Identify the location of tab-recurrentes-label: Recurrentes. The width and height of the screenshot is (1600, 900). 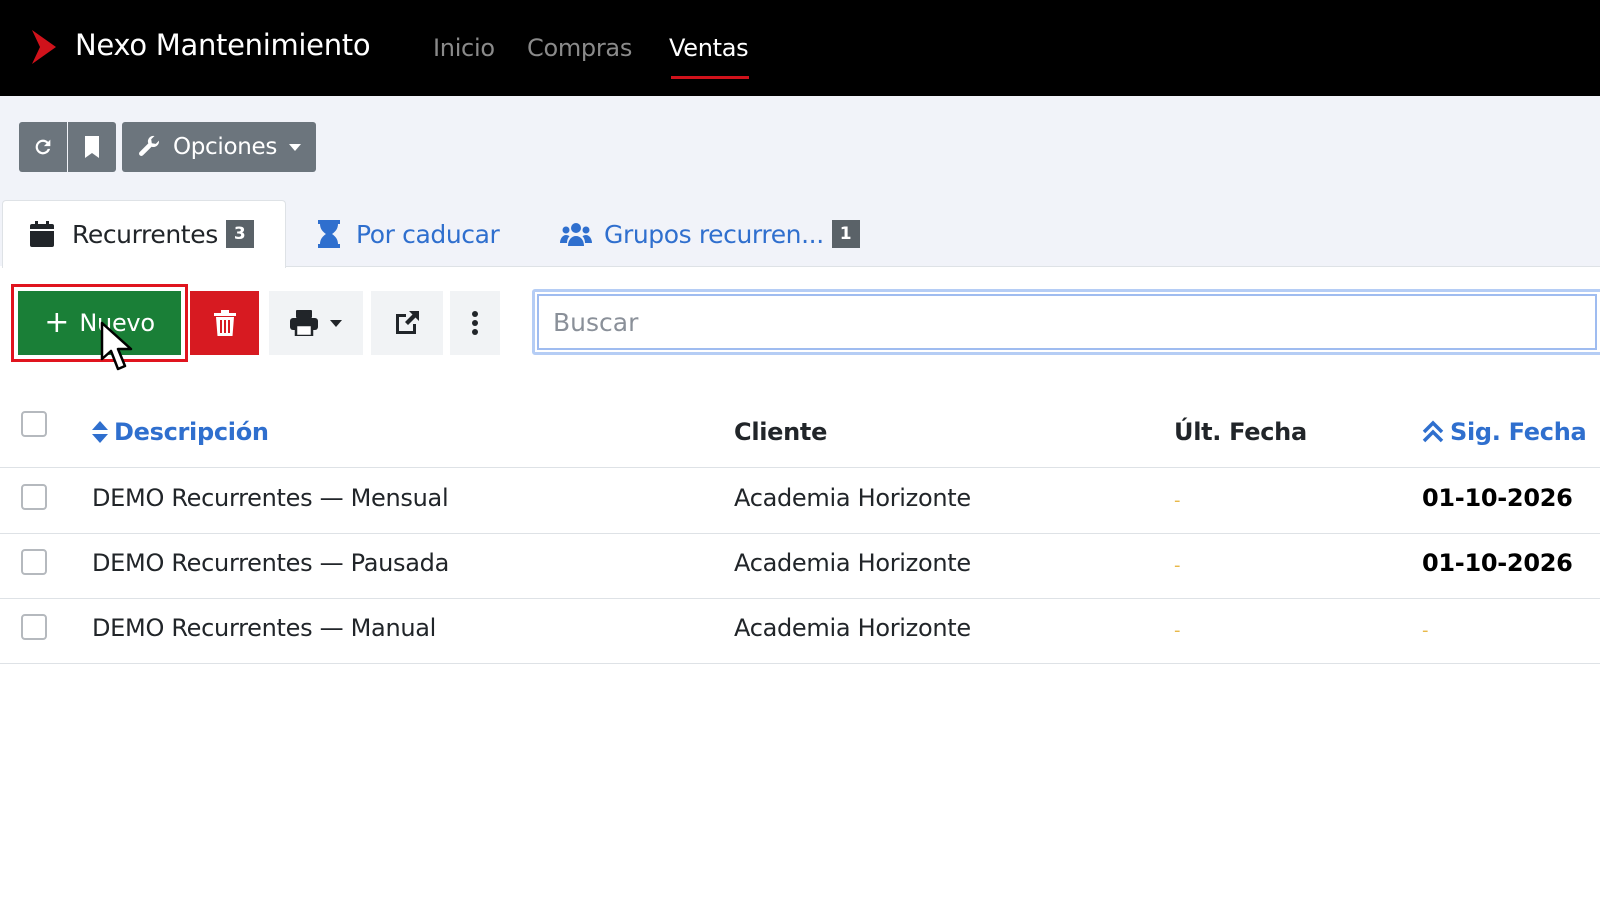
(145, 234).